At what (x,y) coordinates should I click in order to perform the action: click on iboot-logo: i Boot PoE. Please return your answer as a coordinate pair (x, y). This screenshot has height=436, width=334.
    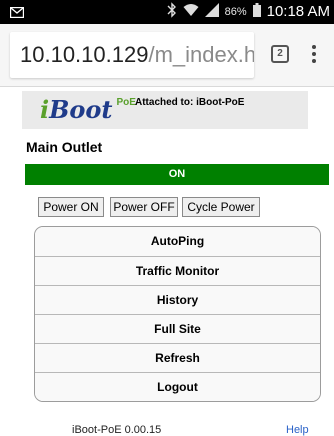
    Looking at the image, I should click on (88, 109).